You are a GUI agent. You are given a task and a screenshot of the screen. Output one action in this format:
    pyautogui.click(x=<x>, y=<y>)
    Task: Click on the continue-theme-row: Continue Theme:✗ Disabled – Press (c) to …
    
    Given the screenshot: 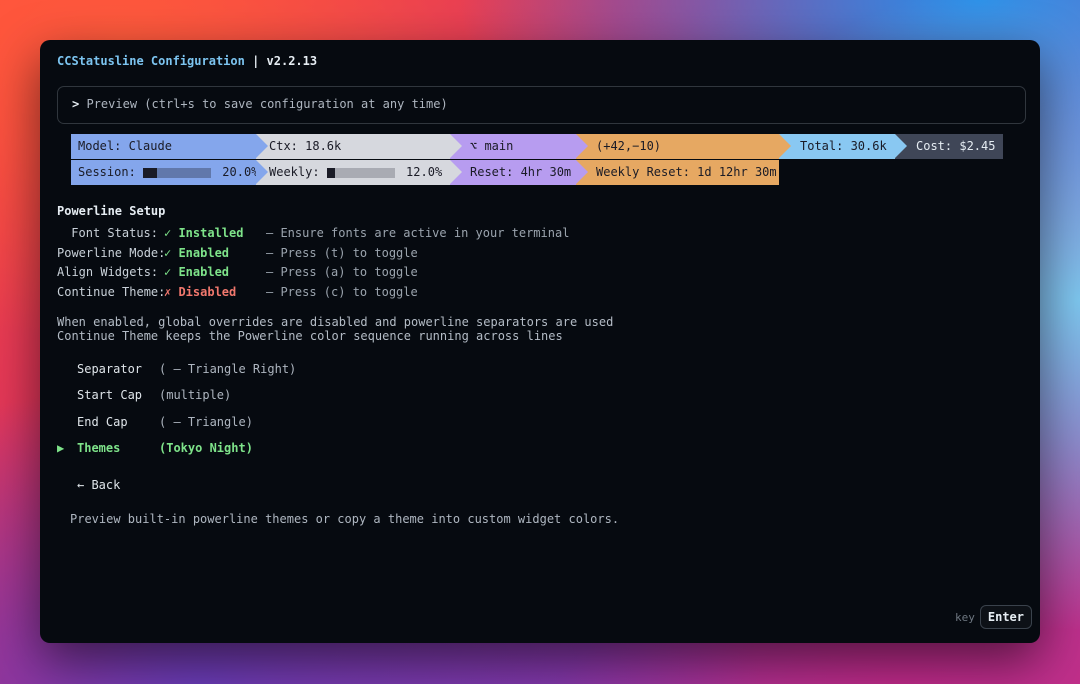 What is the action you would take?
    pyautogui.click(x=237, y=292)
    